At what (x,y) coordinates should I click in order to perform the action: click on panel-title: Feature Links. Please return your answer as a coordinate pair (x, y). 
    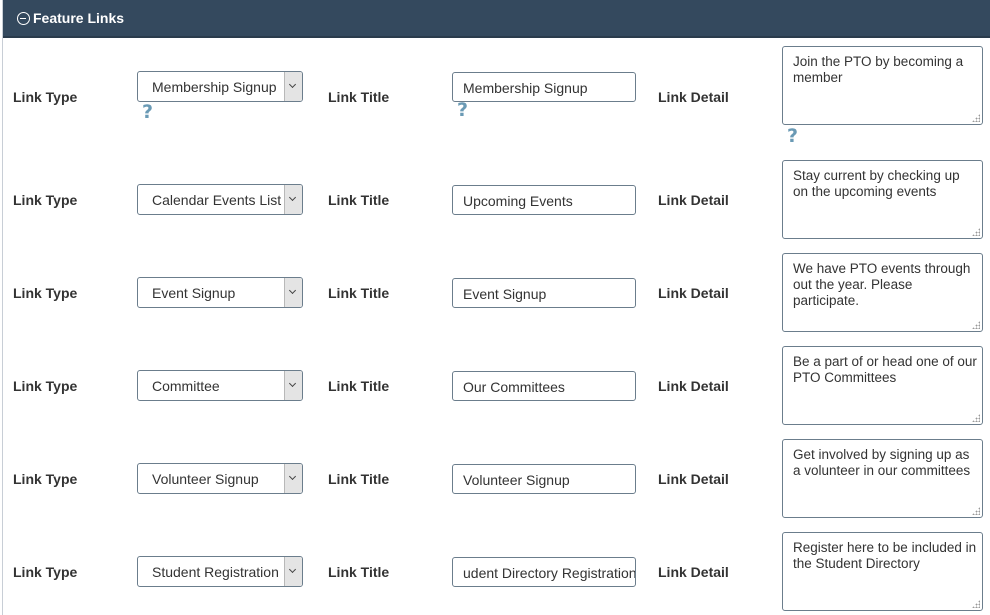
    Looking at the image, I should click on (79, 18).